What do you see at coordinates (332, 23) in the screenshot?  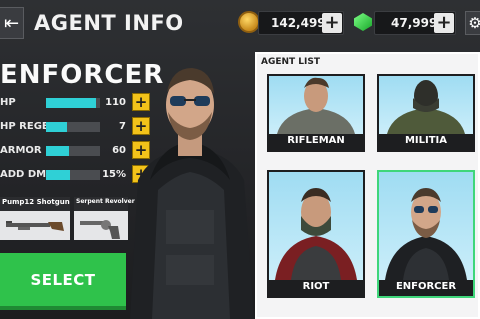 I see `buy-coins-button: +` at bounding box center [332, 23].